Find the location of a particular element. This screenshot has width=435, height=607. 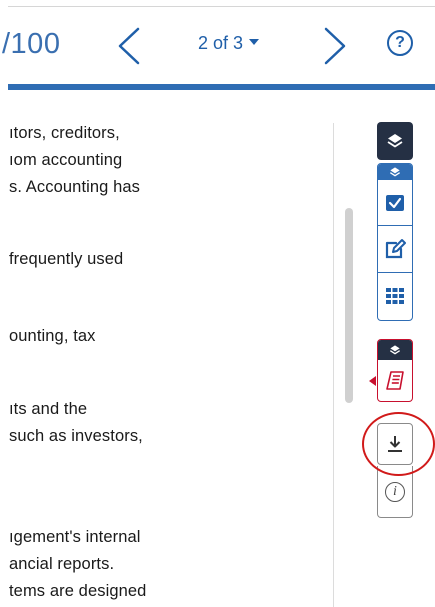

layers-button is located at coordinates (395, 141).